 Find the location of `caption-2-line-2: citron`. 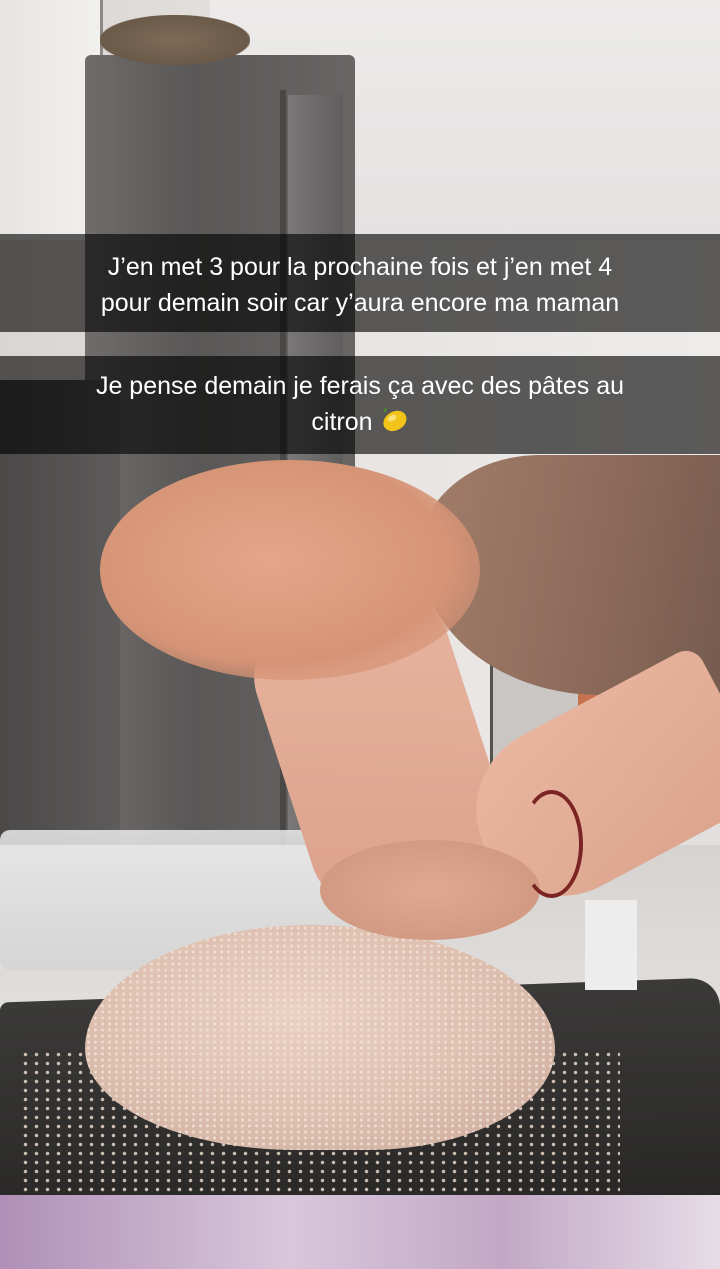

caption-2-line-2: citron is located at coordinates (360, 422).